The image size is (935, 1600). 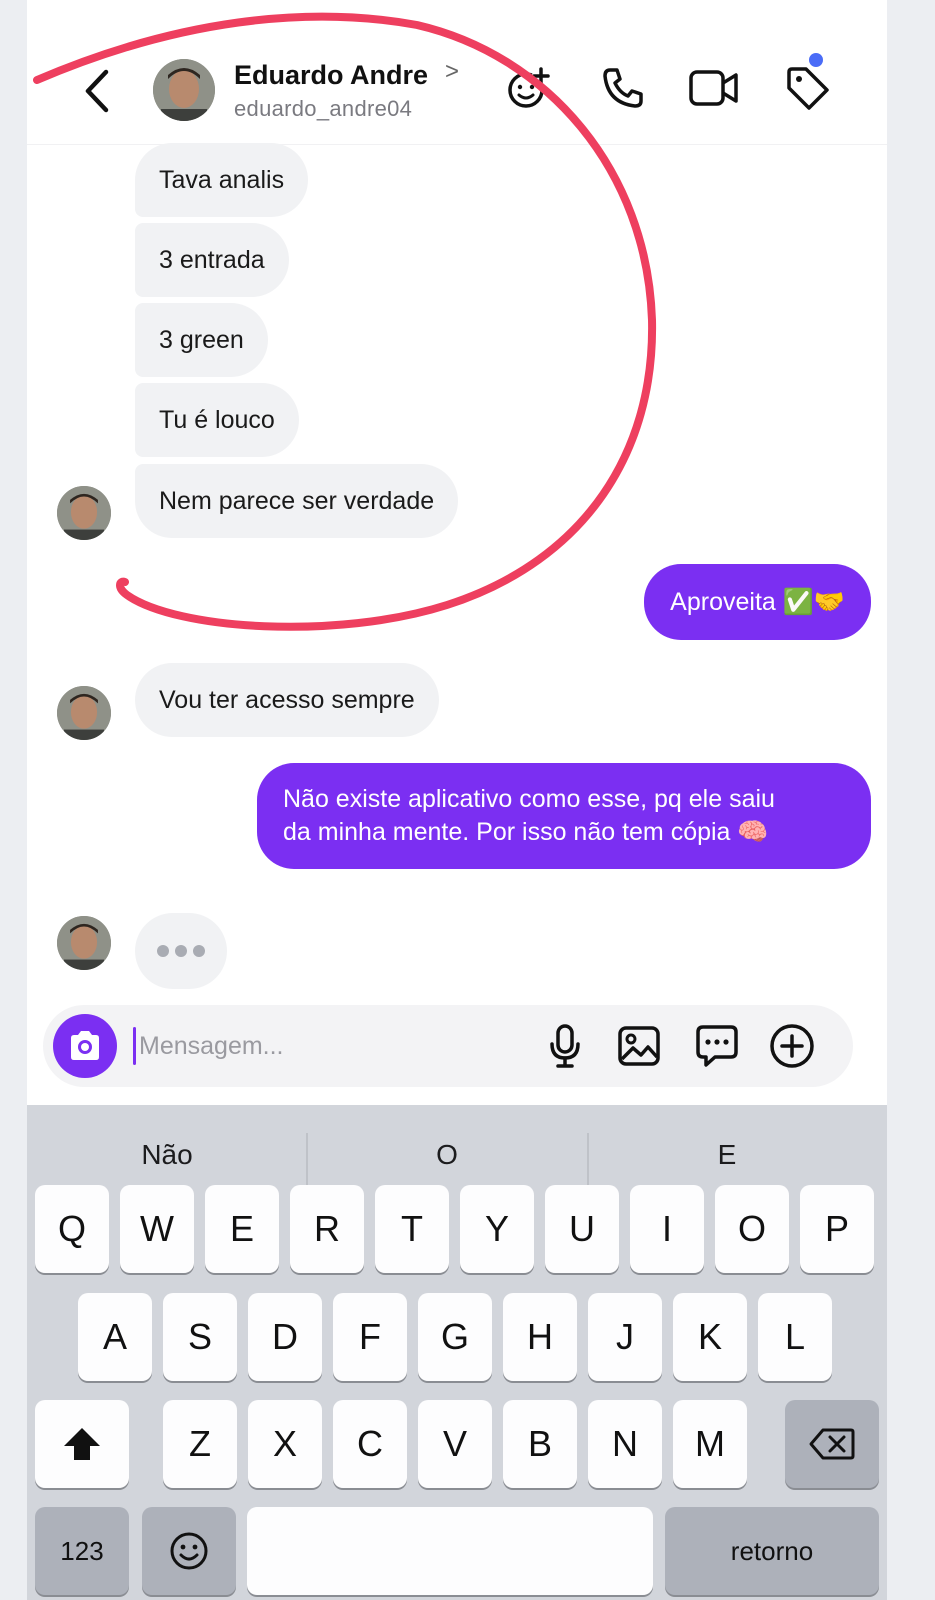 I want to click on voice-message-button, so click(x=565, y=1046).